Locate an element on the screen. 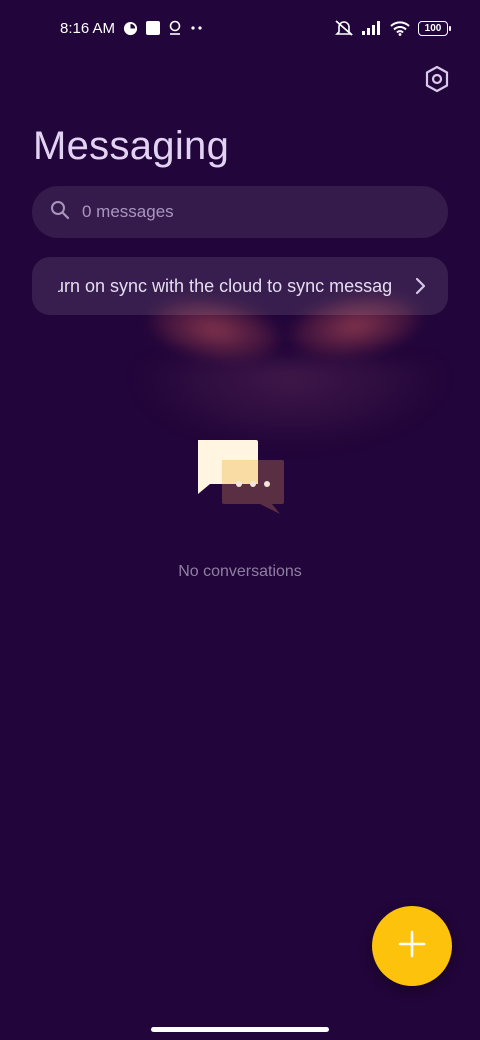 Image resolution: width=480 pixels, height=1040 pixels. page-title: Messaging is located at coordinates (131, 146).